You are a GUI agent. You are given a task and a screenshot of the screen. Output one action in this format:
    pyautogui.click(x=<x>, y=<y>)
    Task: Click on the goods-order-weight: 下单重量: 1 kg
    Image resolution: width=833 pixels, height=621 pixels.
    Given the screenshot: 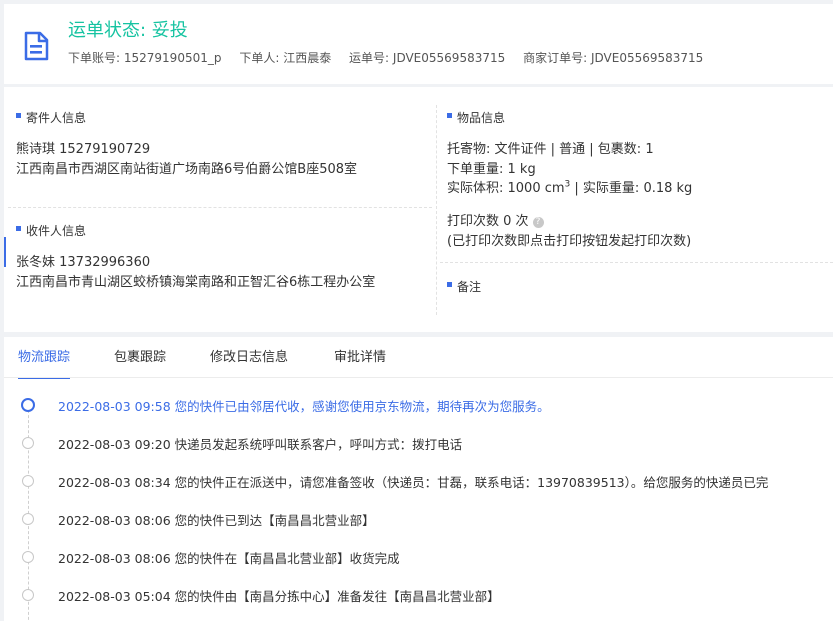 What is the action you would take?
    pyautogui.click(x=491, y=169)
    